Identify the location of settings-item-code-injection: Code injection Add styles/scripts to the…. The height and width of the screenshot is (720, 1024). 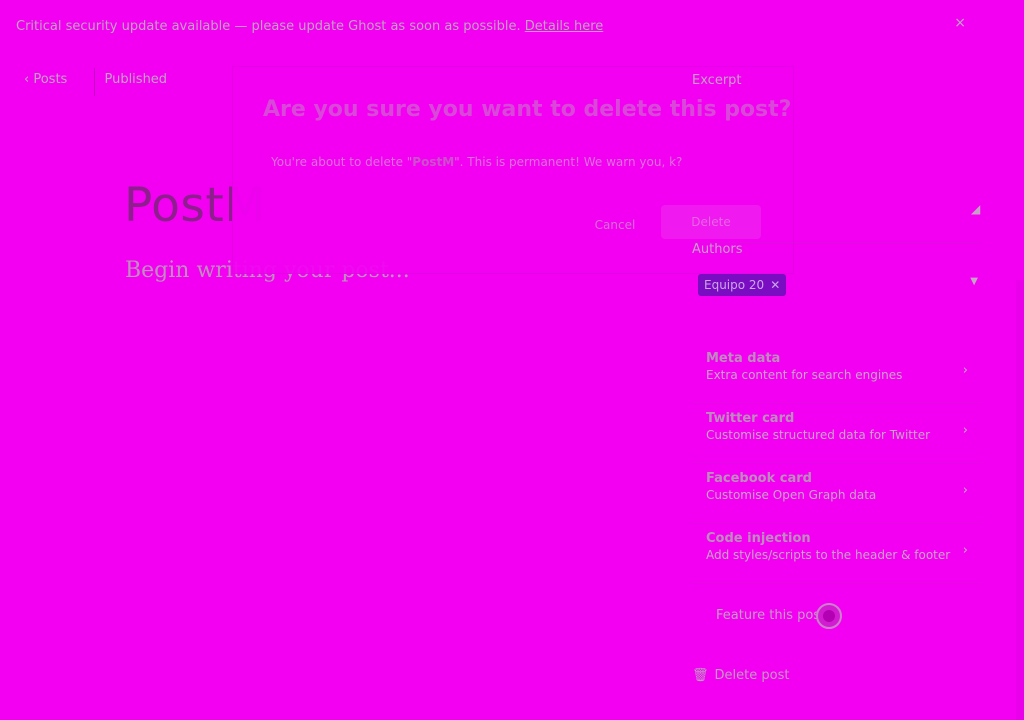
(837, 553).